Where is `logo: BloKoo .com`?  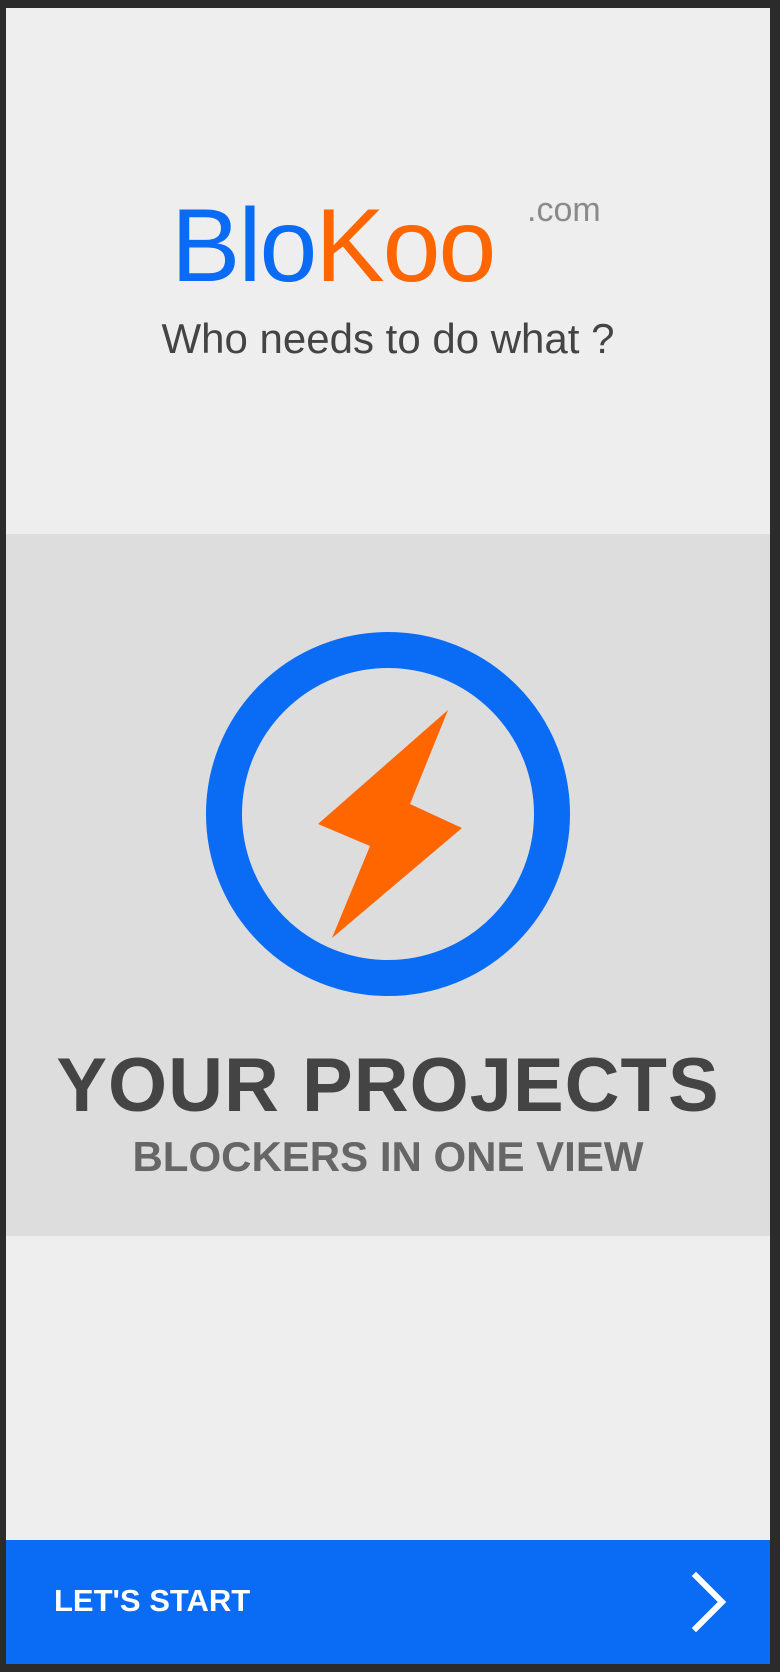
logo: BloKoo .com is located at coordinates (388, 246).